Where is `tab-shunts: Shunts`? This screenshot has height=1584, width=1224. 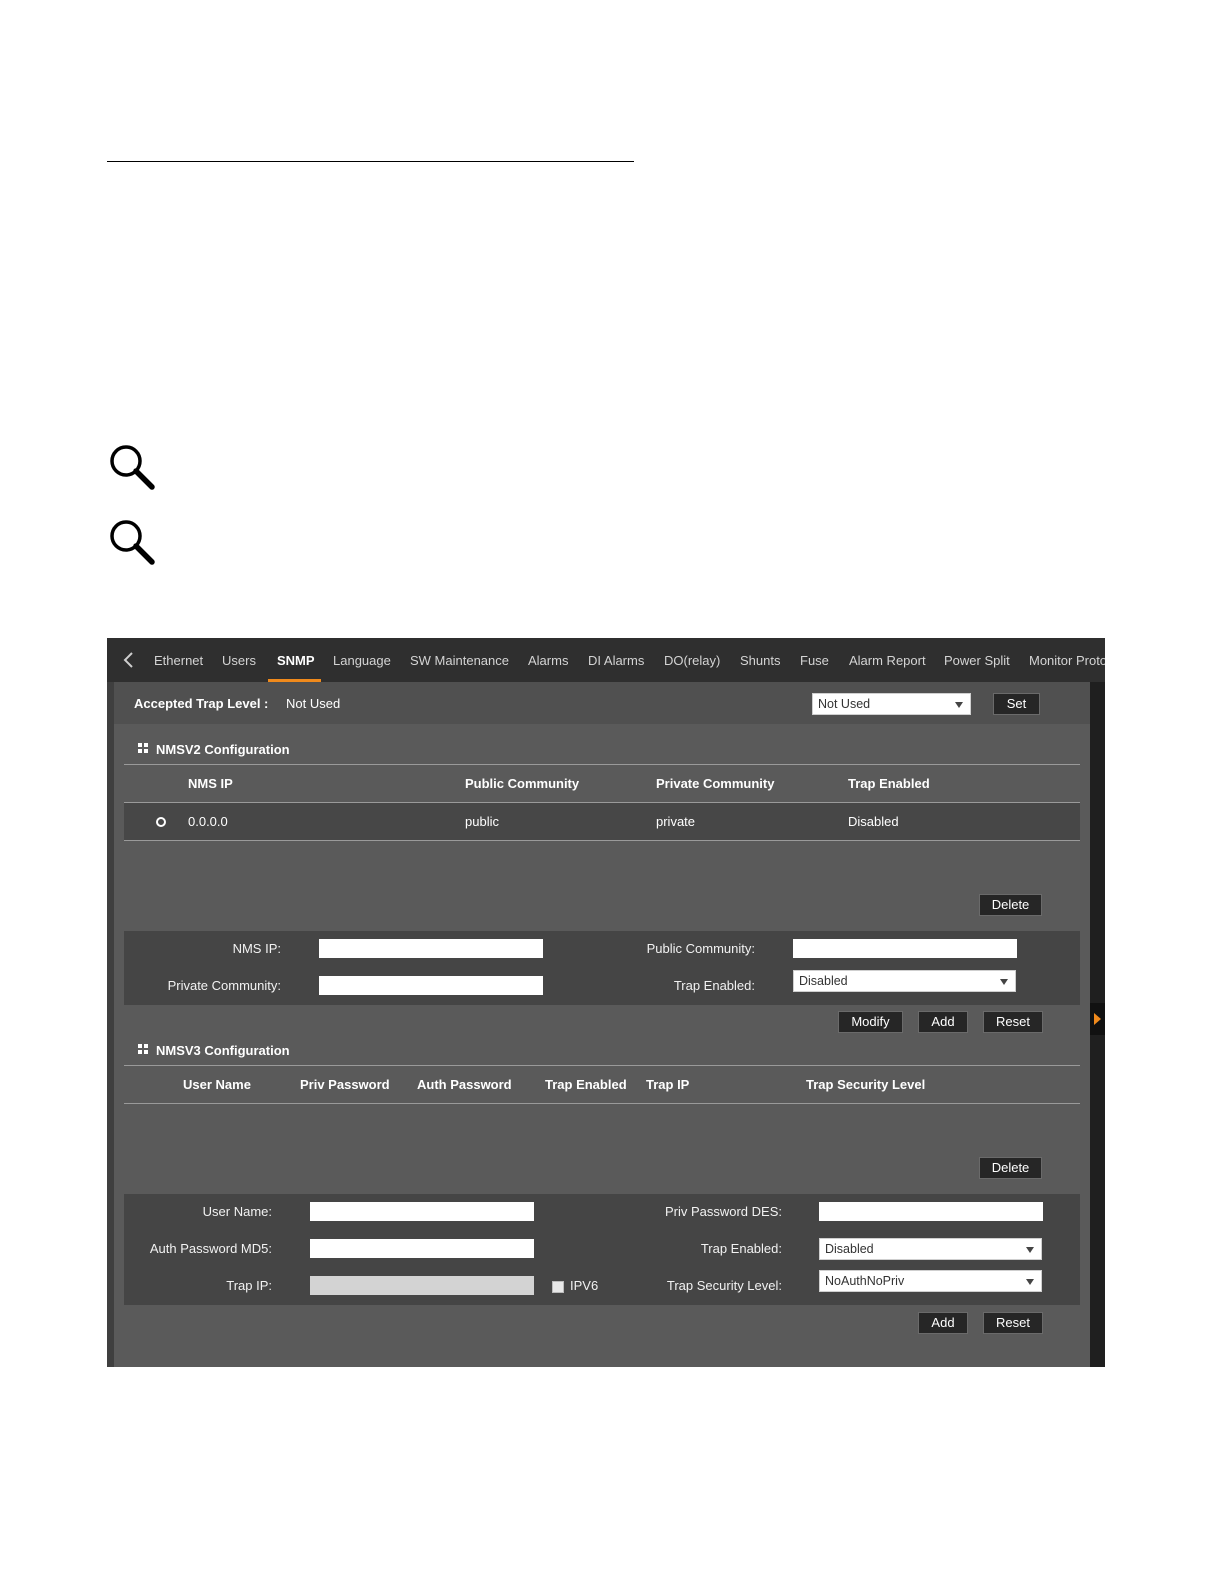 tab-shunts: Shunts is located at coordinates (760, 660).